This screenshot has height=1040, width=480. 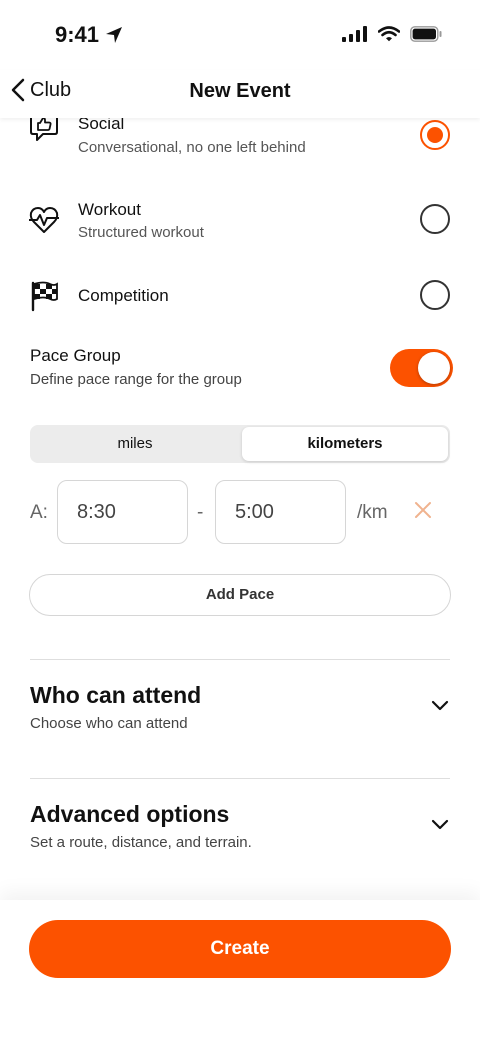 What do you see at coordinates (44, 220) in the screenshot?
I see `heartbeat-icon` at bounding box center [44, 220].